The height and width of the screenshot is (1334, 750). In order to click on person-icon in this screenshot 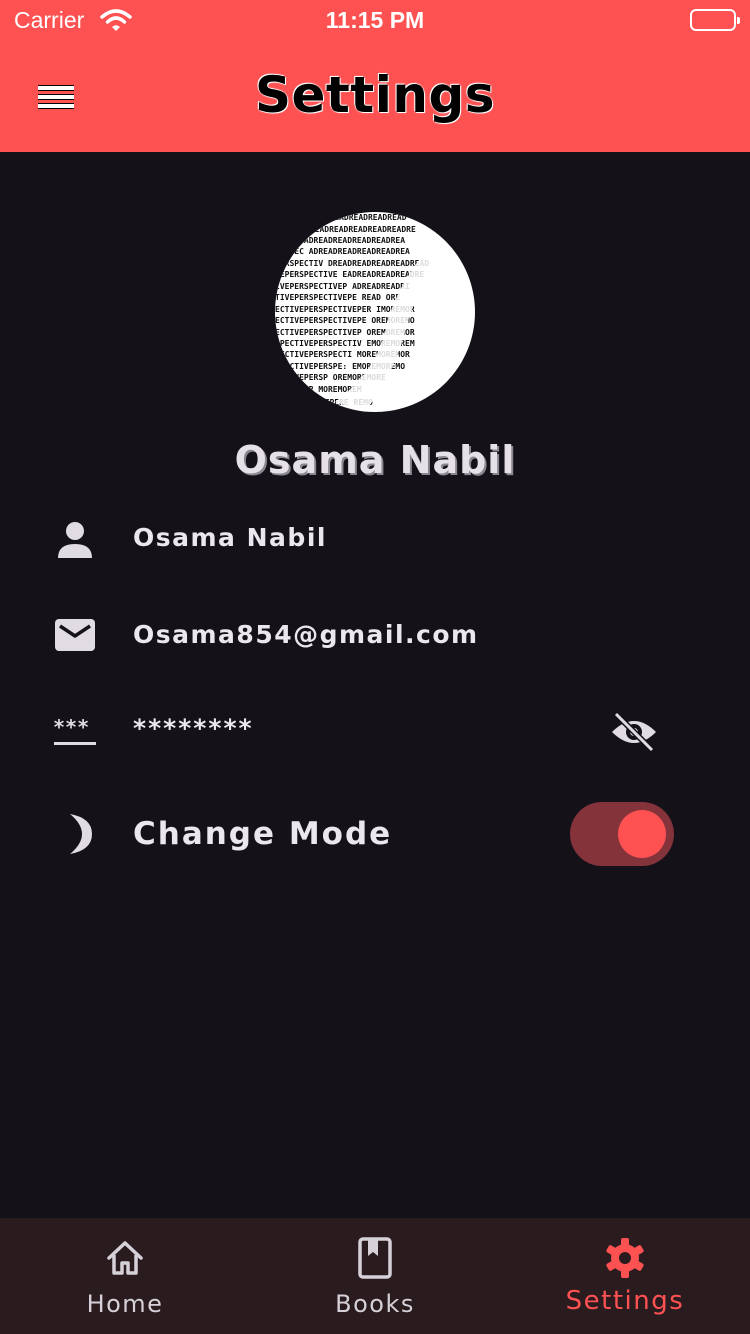, I will do `click(75, 542)`.